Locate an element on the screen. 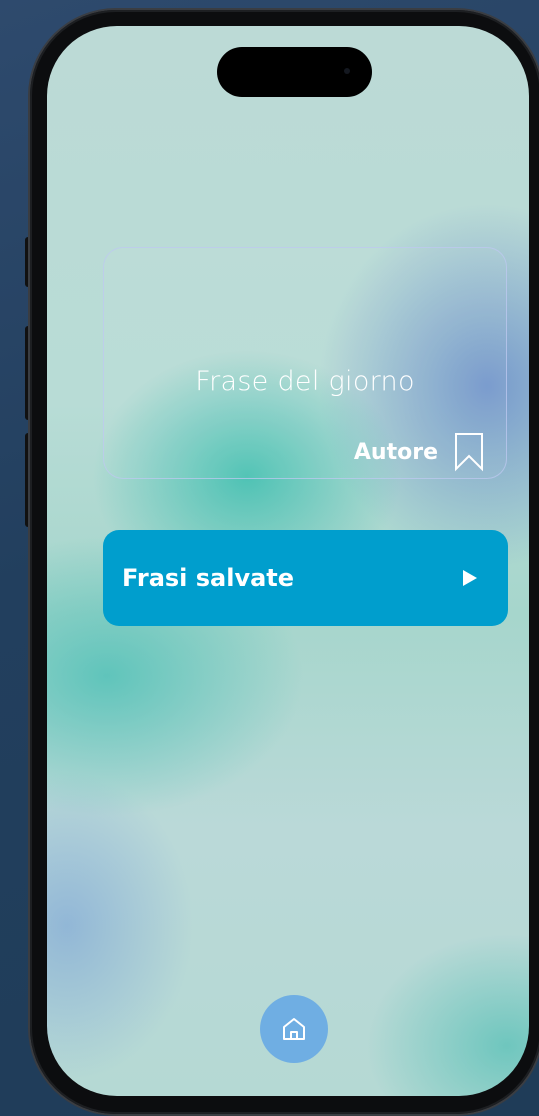 The width and height of the screenshot is (539, 1116). bookmark-icon is located at coordinates (469, 452).